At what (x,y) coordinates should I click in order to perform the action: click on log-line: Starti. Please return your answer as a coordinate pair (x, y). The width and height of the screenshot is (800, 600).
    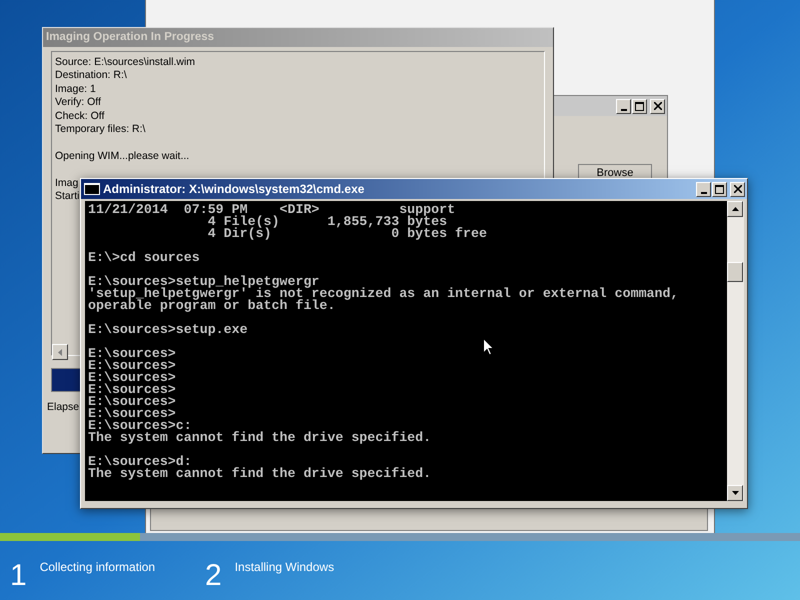
    Looking at the image, I should click on (67, 197).